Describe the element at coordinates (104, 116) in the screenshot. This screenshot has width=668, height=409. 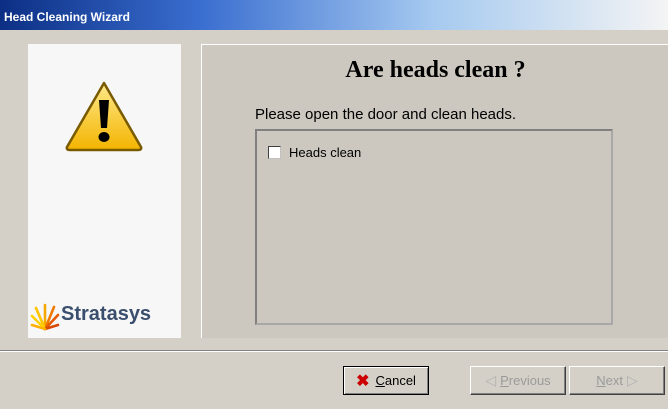
I see `warning-icon` at that location.